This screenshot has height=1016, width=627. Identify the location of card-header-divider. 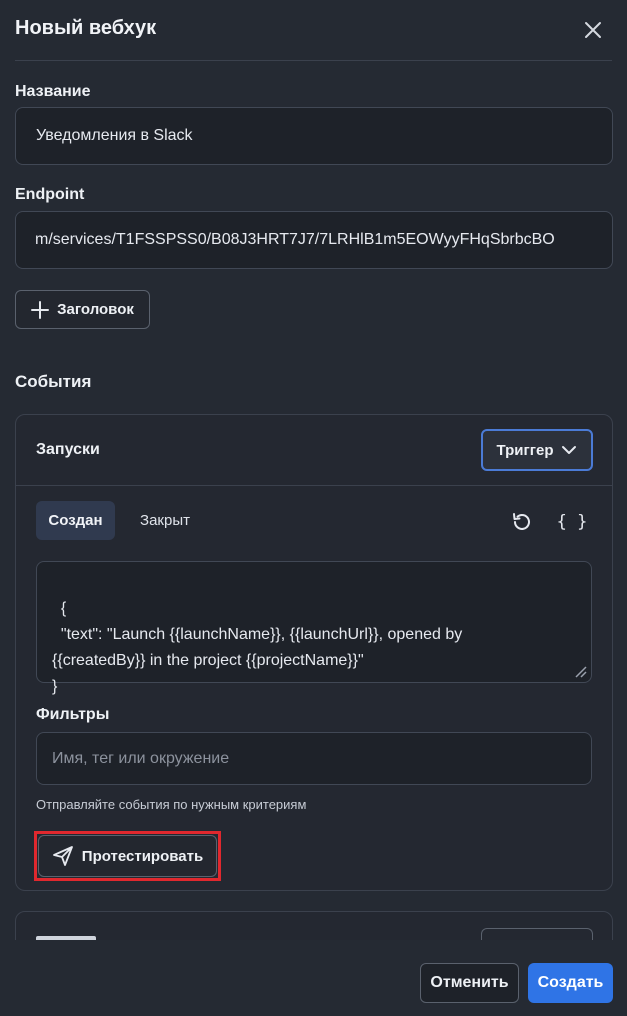
(314, 485).